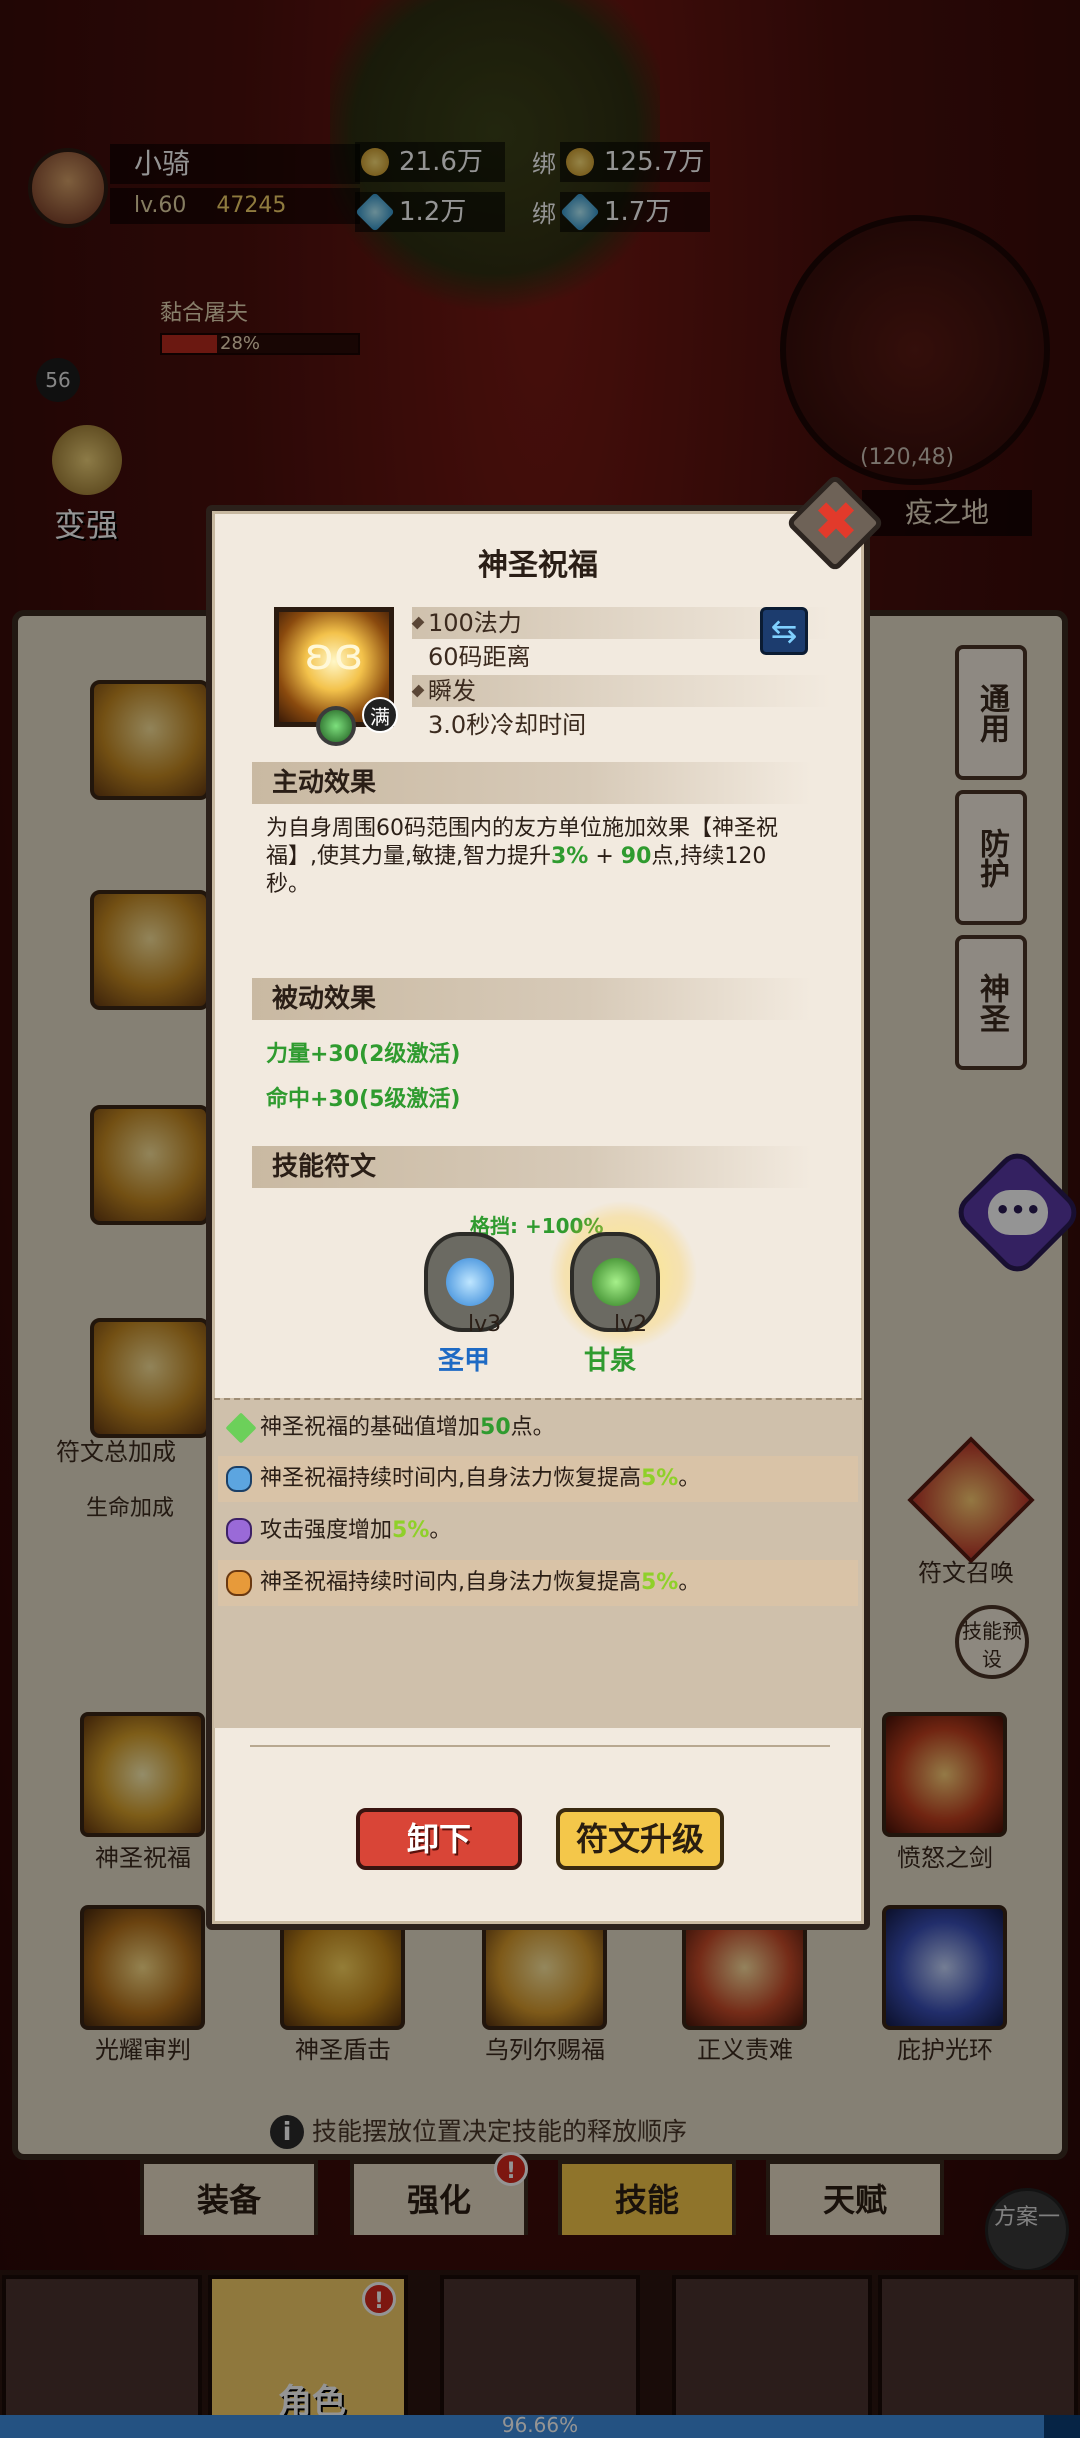 The image size is (1080, 2438). Describe the element at coordinates (363, 1099) in the screenshot. I see `passive-effect-2: 命中+30(5级激活)` at that location.